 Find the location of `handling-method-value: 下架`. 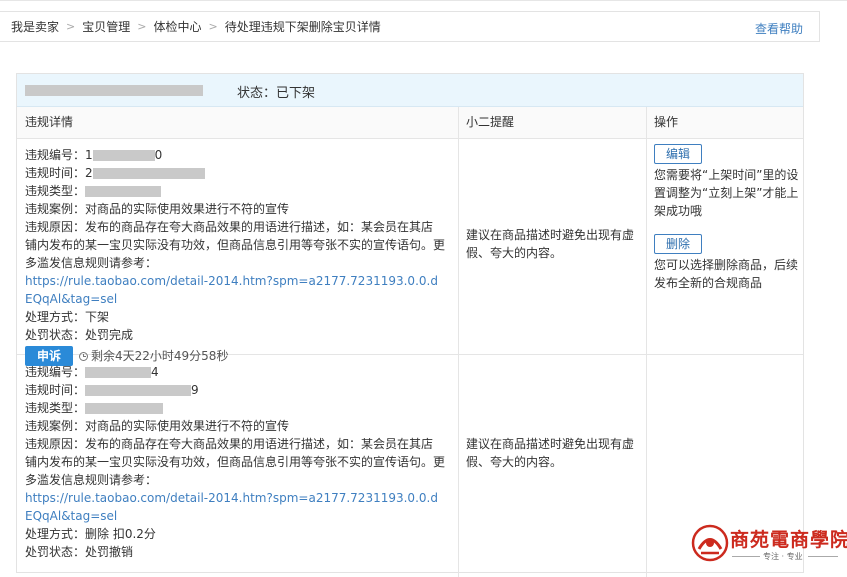

handling-method-value: 下架 is located at coordinates (97, 317).